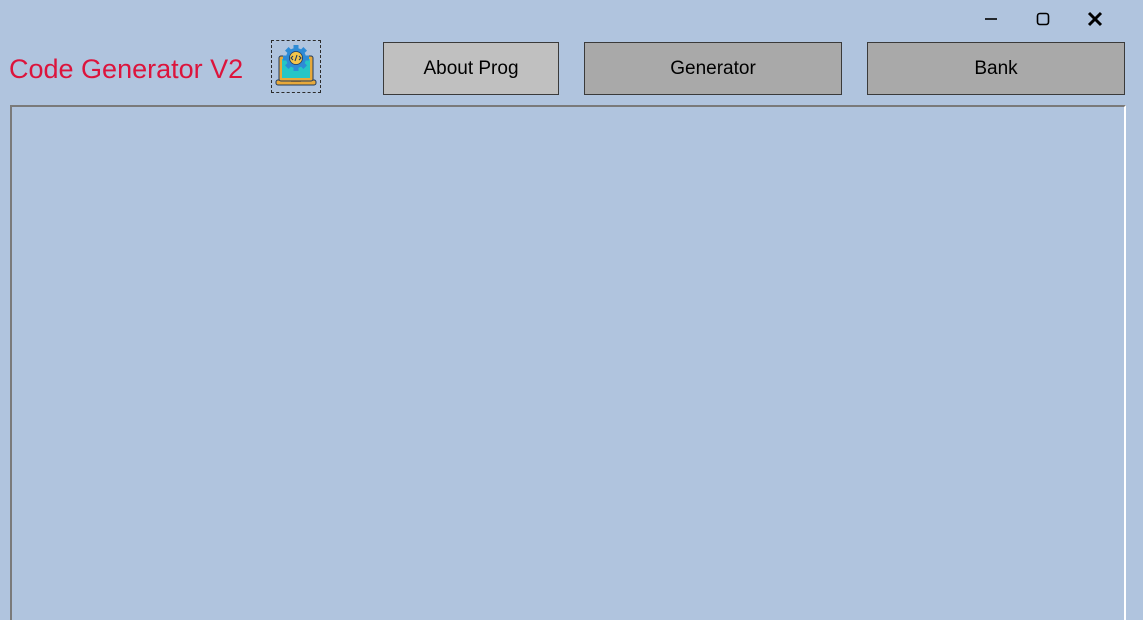 This screenshot has height=620, width=1143. I want to click on minimize-button, so click(991, 19).